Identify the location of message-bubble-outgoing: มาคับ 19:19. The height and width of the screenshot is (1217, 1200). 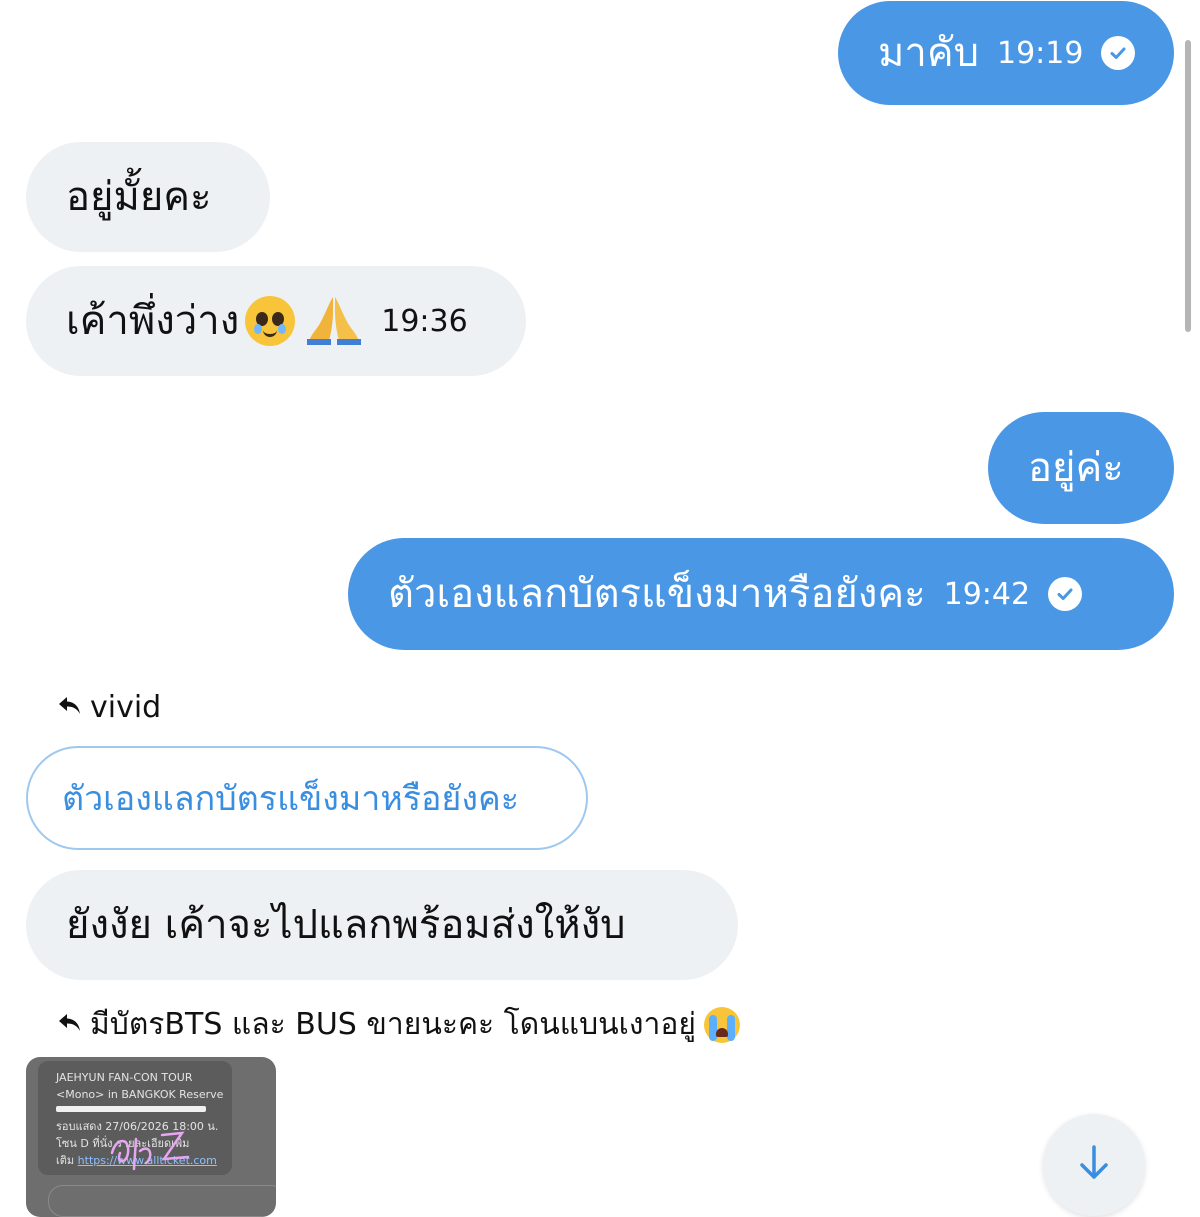
(1006, 53).